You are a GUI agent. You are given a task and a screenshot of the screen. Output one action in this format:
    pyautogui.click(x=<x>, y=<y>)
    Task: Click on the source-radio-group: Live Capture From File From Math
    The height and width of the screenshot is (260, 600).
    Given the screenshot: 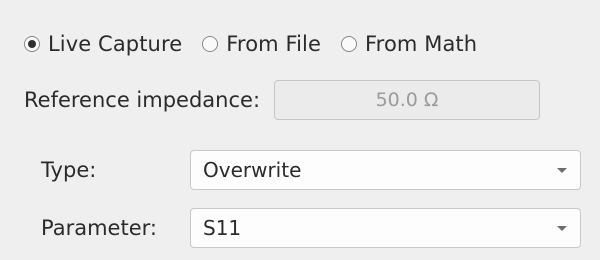 What is the action you would take?
    pyautogui.click(x=260, y=44)
    